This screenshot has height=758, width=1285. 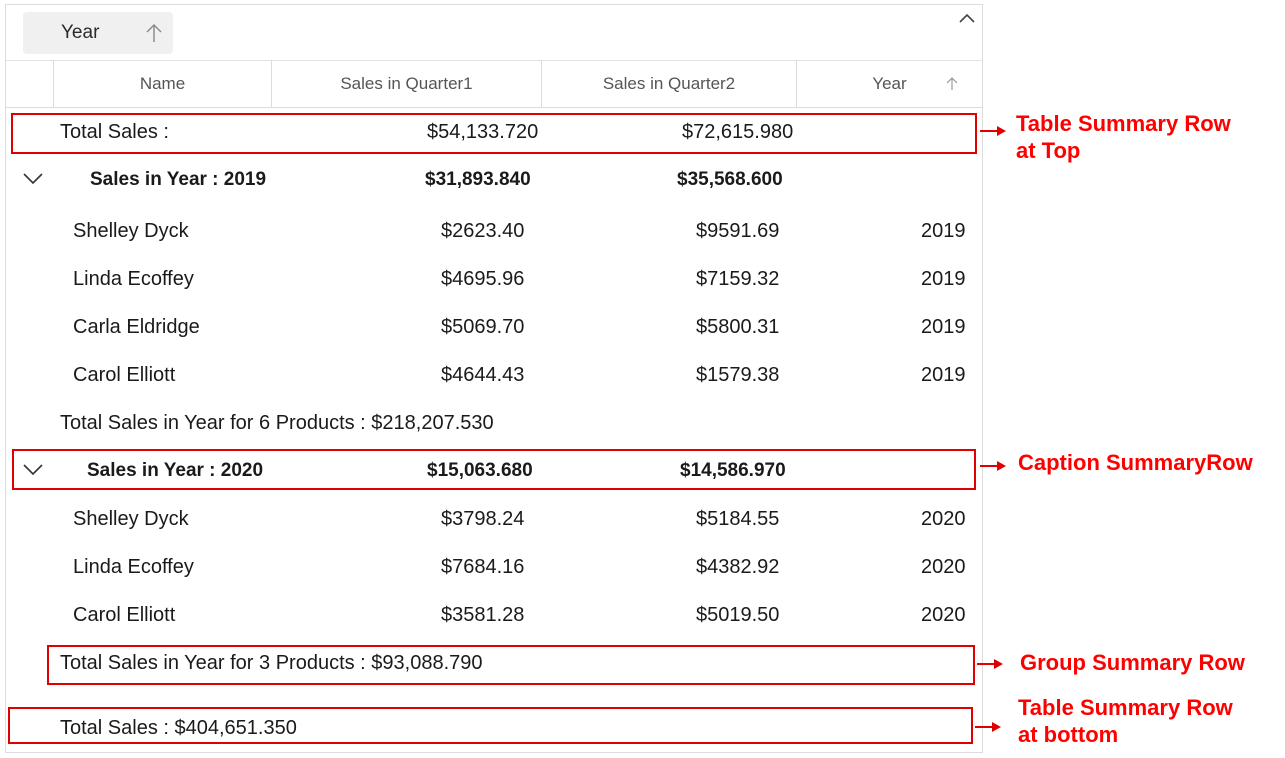 I want to click on cell-q1: $4644.43, so click(x=483, y=375).